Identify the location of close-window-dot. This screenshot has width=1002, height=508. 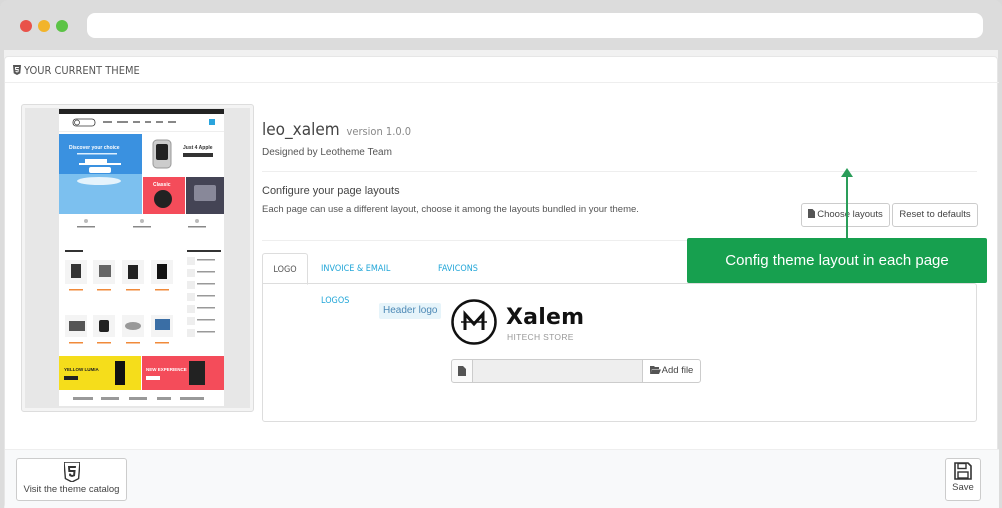
(26, 26).